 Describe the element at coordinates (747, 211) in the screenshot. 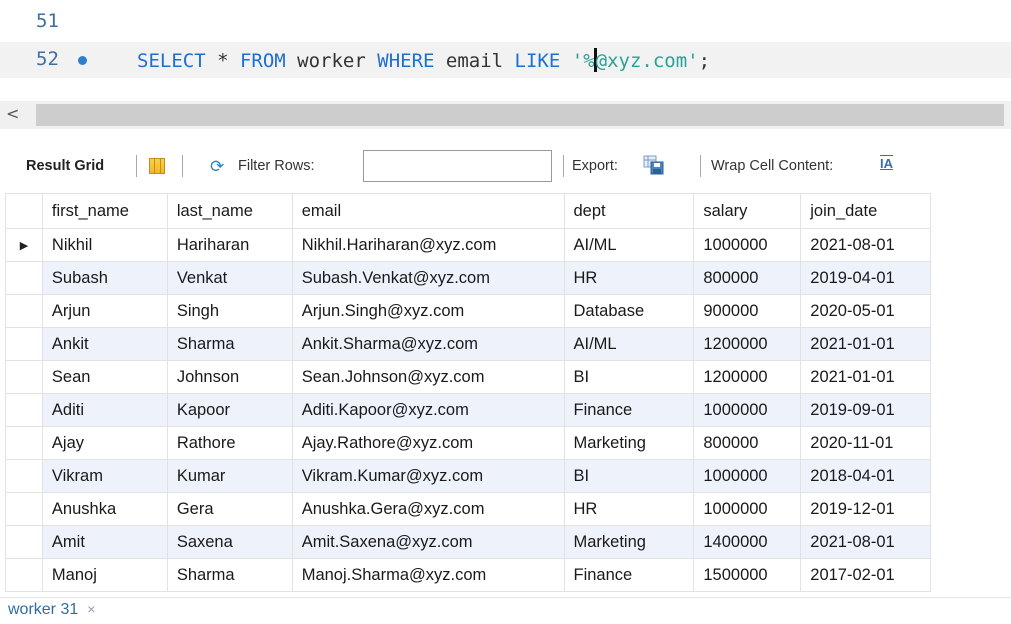

I see `column-header: salary` at that location.